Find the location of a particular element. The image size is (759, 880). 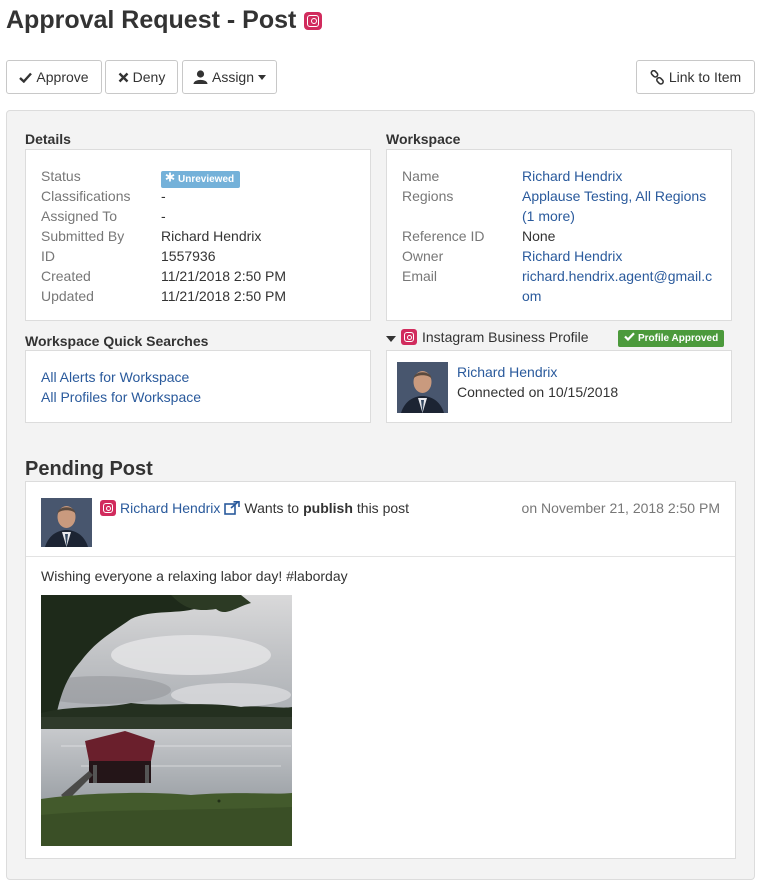

status-badge: Unreviewed is located at coordinates (201, 179).